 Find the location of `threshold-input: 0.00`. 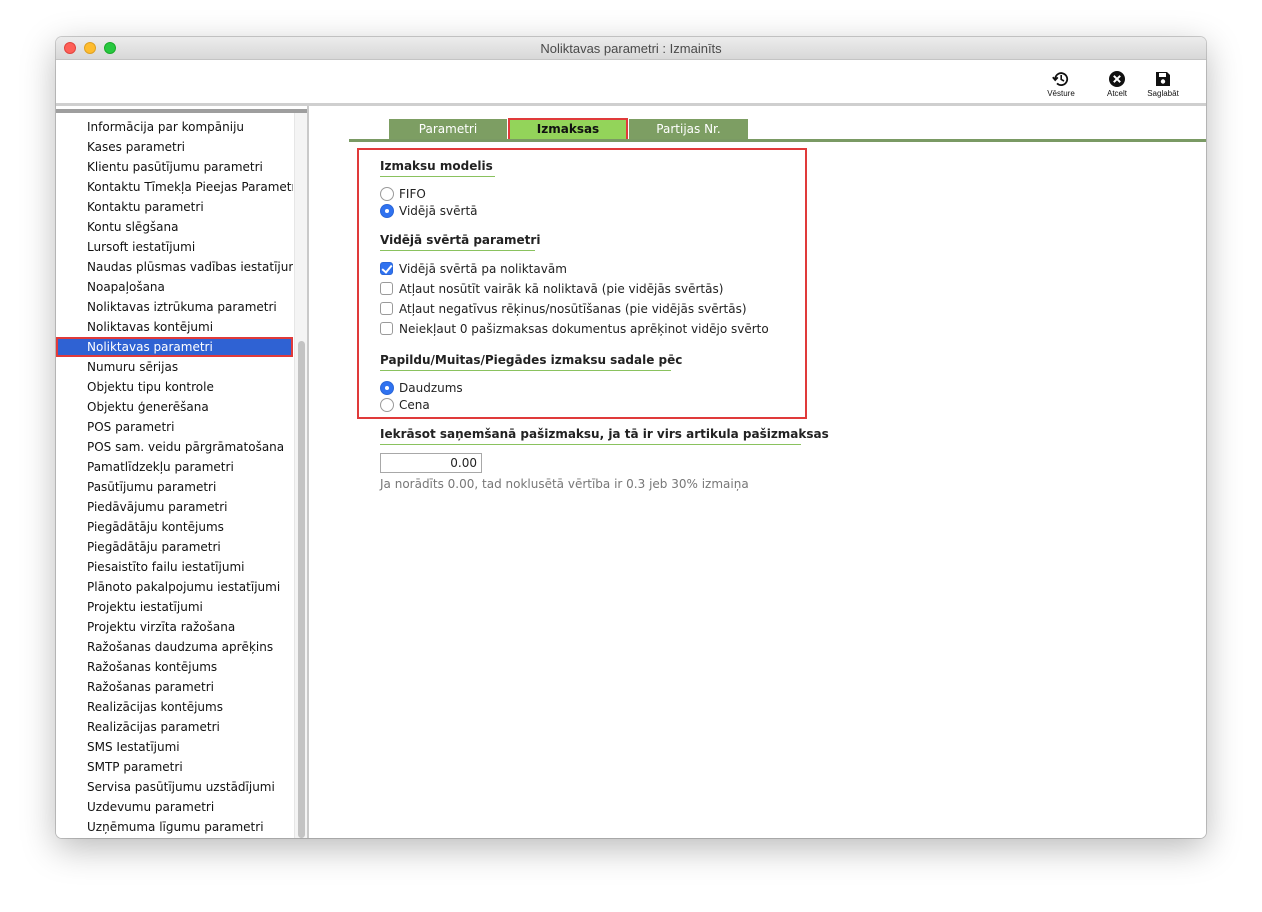

threshold-input: 0.00 is located at coordinates (431, 463).